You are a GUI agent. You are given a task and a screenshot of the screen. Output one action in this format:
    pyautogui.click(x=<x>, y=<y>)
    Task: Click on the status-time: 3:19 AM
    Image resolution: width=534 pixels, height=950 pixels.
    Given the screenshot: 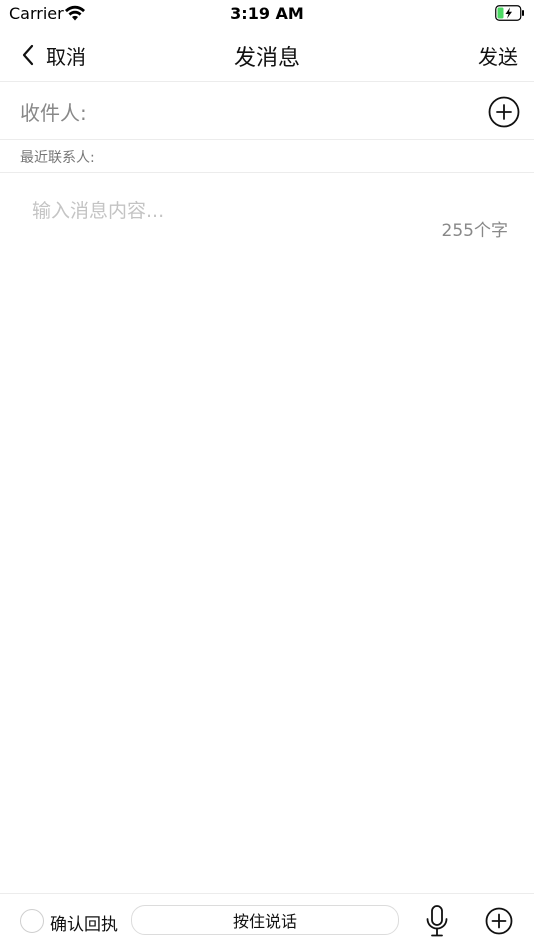 What is the action you would take?
    pyautogui.click(x=267, y=13)
    